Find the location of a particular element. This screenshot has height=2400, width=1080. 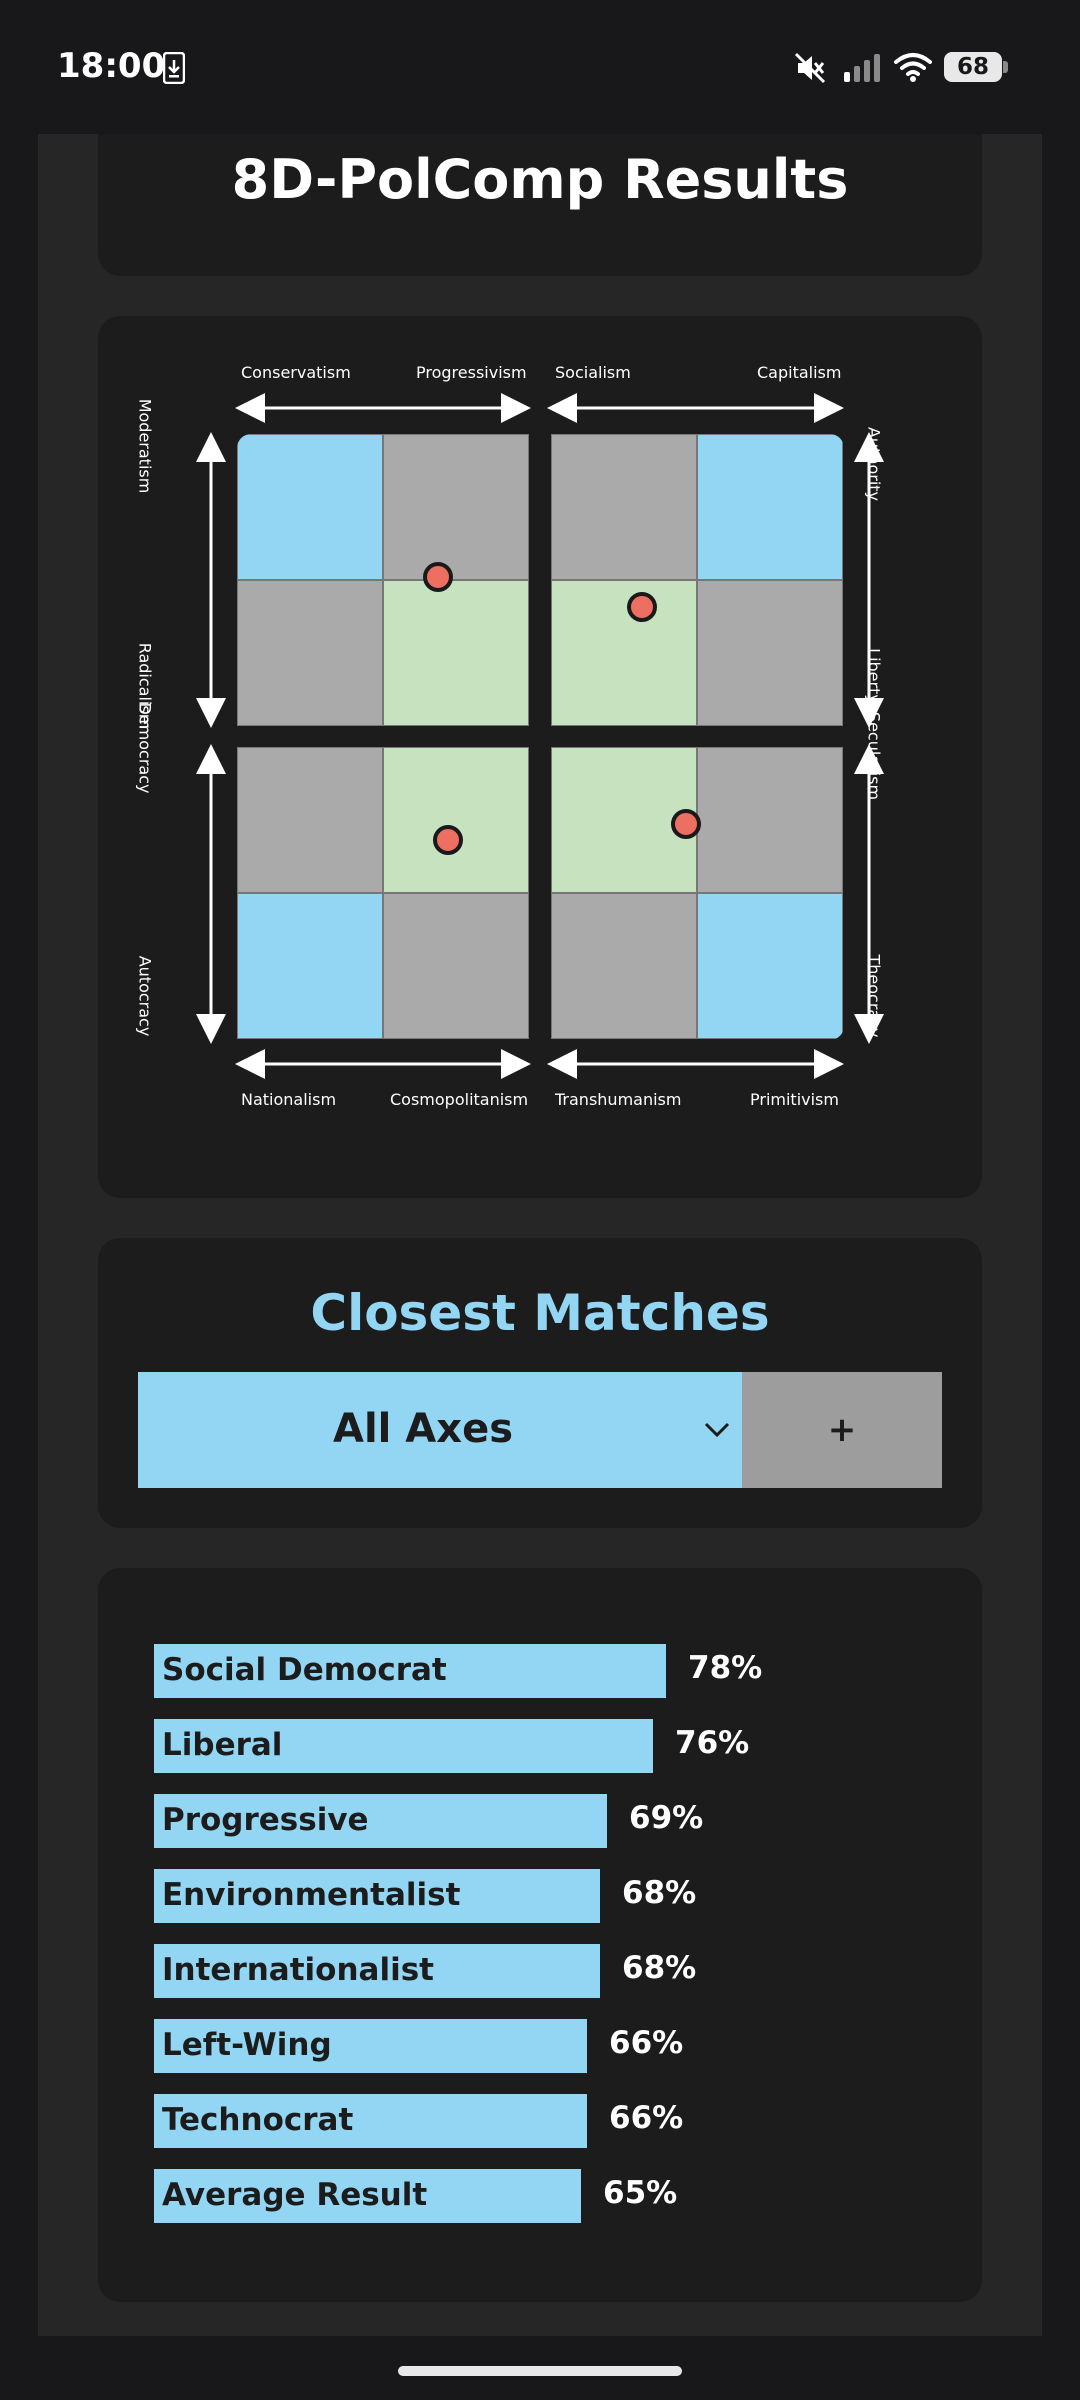

match-name: Social Democrat is located at coordinates (304, 1670).